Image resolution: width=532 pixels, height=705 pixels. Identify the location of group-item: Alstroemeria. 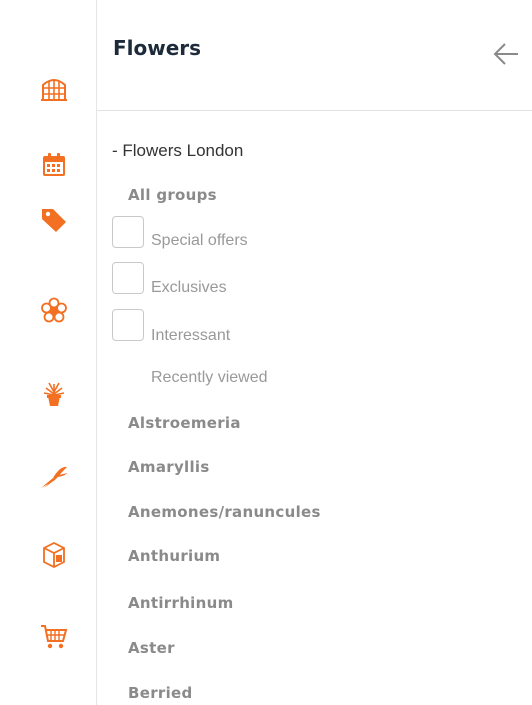
(184, 423).